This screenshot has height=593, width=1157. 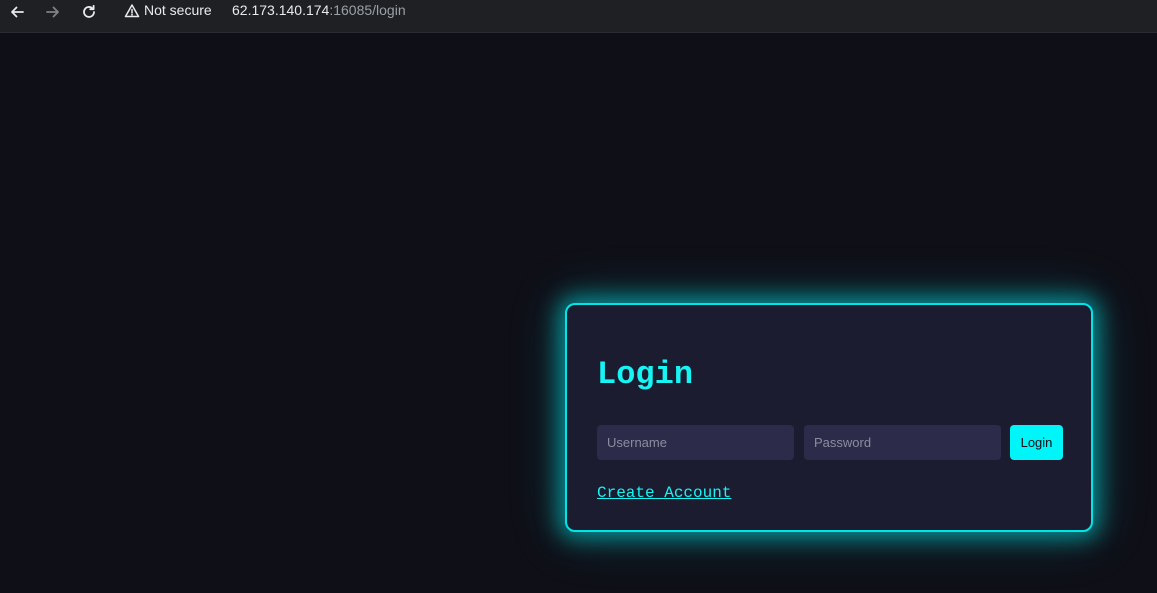 I want to click on warning-triangle-icon, so click(x=132, y=11).